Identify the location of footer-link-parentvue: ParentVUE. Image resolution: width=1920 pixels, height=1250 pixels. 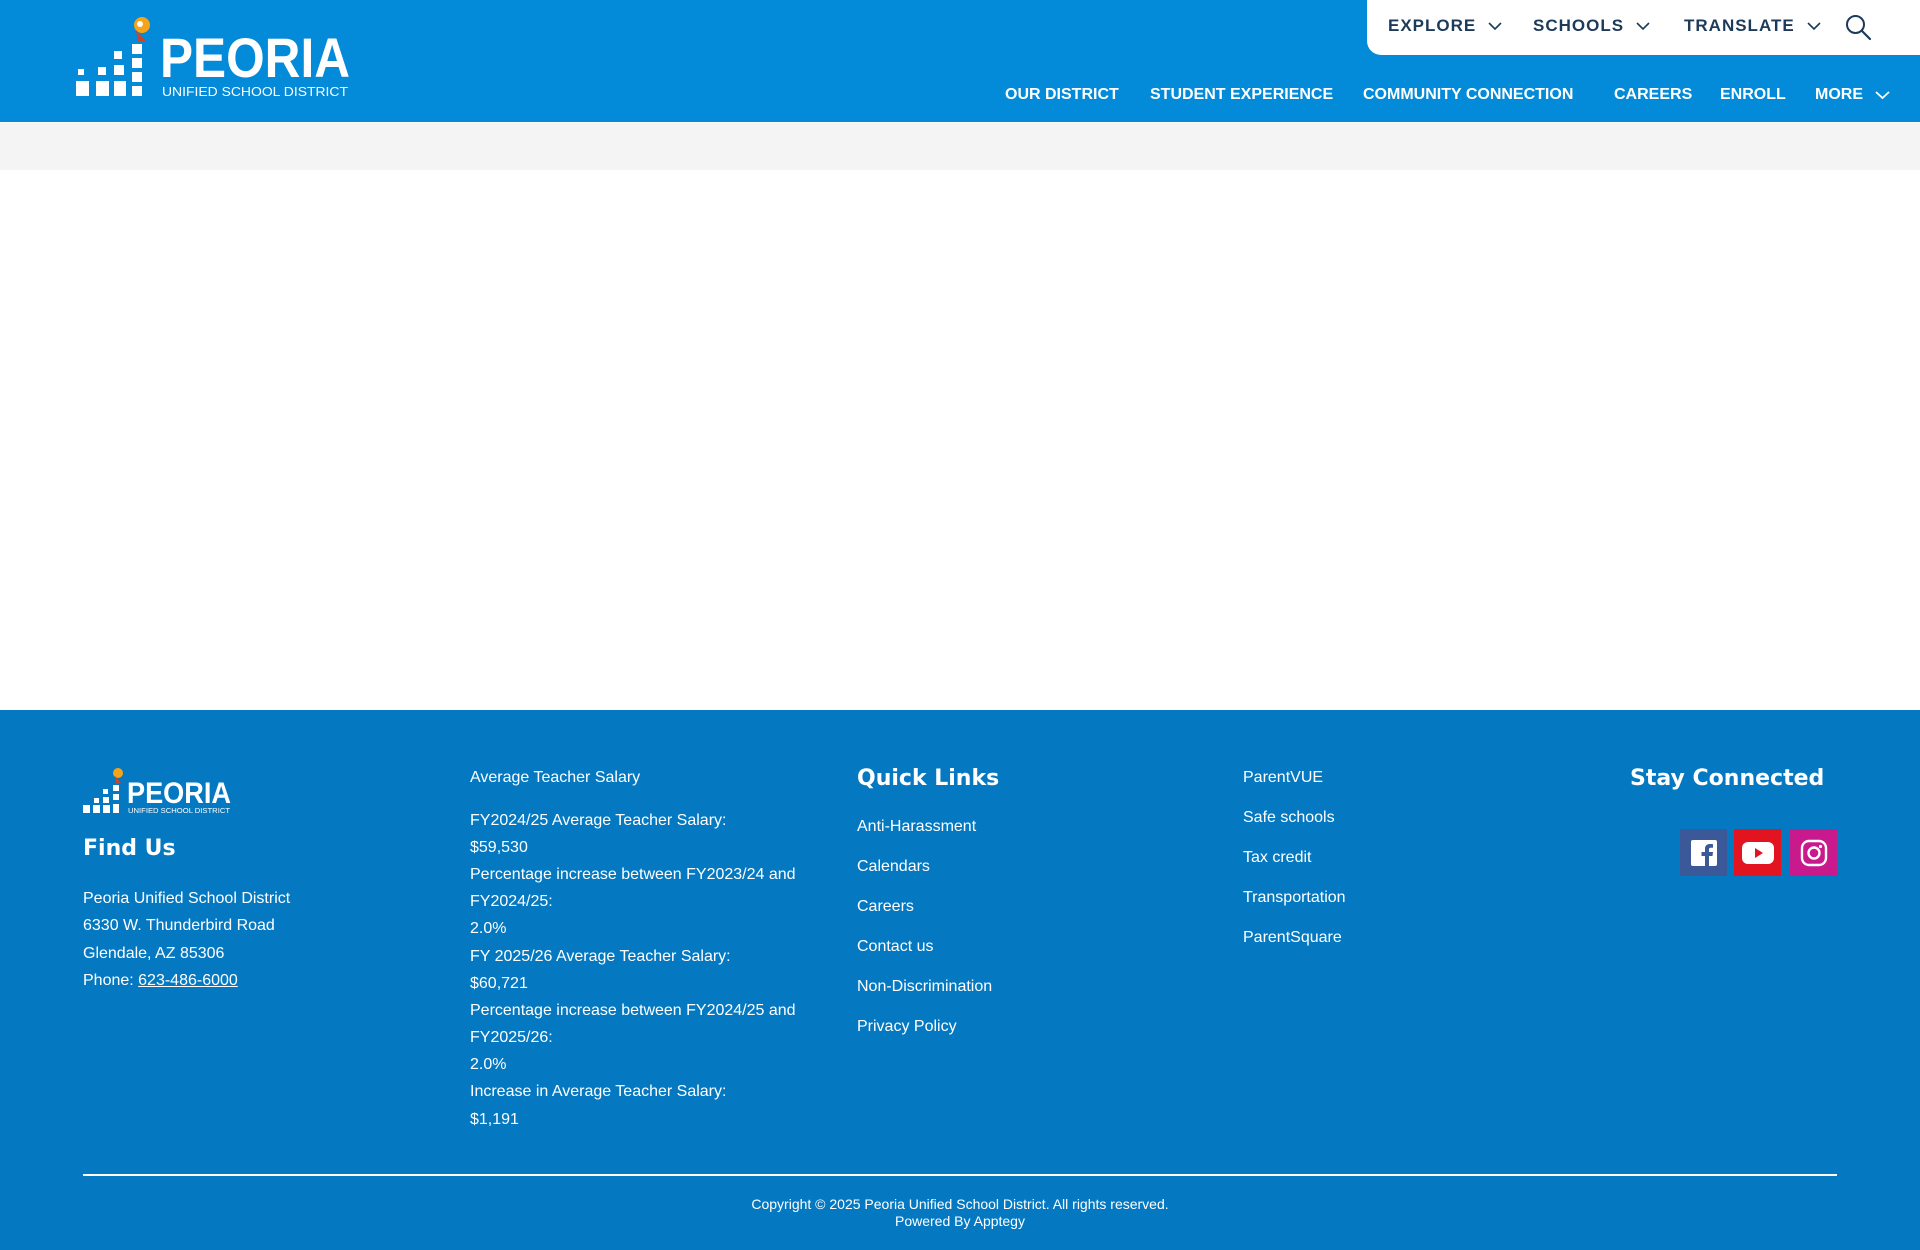
(1283, 778).